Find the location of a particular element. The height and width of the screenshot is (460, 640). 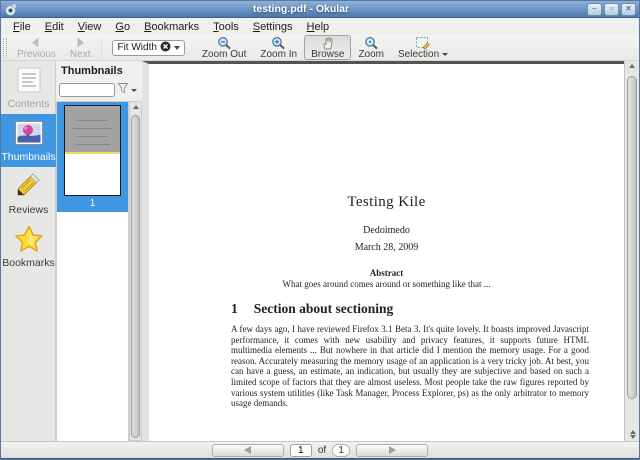

filter-icon is located at coordinates (123, 90).